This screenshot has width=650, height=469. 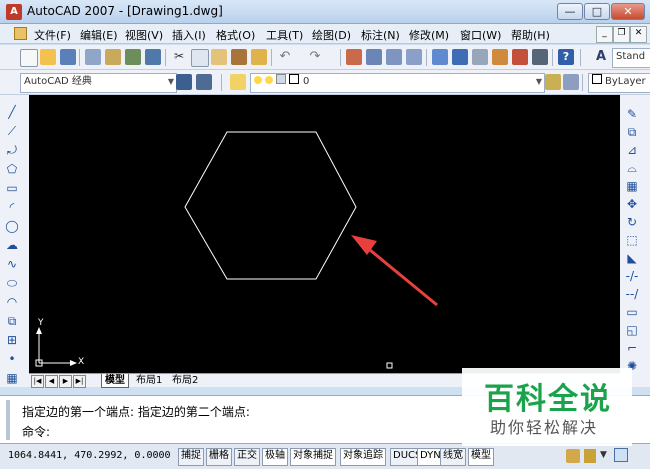 What do you see at coordinates (270, 205) in the screenshot?
I see `hexagon-shape` at bounding box center [270, 205].